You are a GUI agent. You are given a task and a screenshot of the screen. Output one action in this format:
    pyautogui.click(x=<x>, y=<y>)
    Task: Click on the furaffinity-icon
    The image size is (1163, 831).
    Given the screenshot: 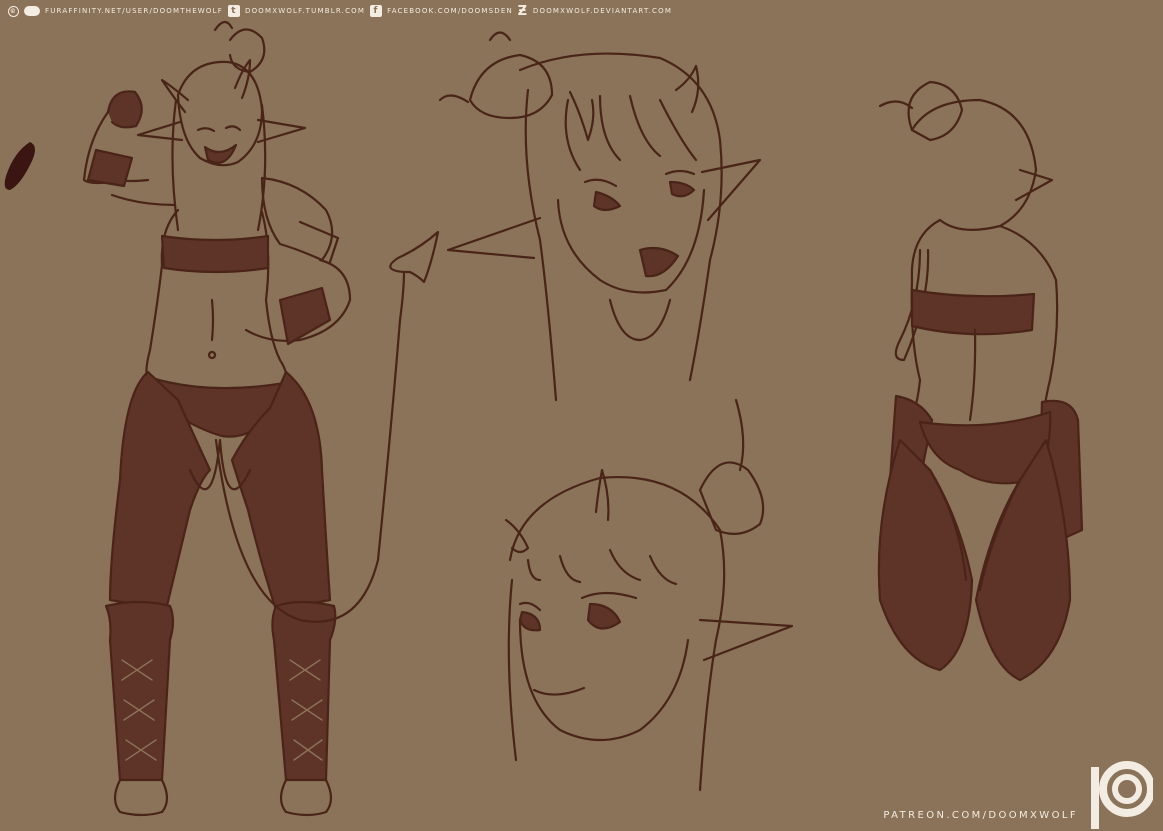 What is the action you would take?
    pyautogui.click(x=32, y=11)
    